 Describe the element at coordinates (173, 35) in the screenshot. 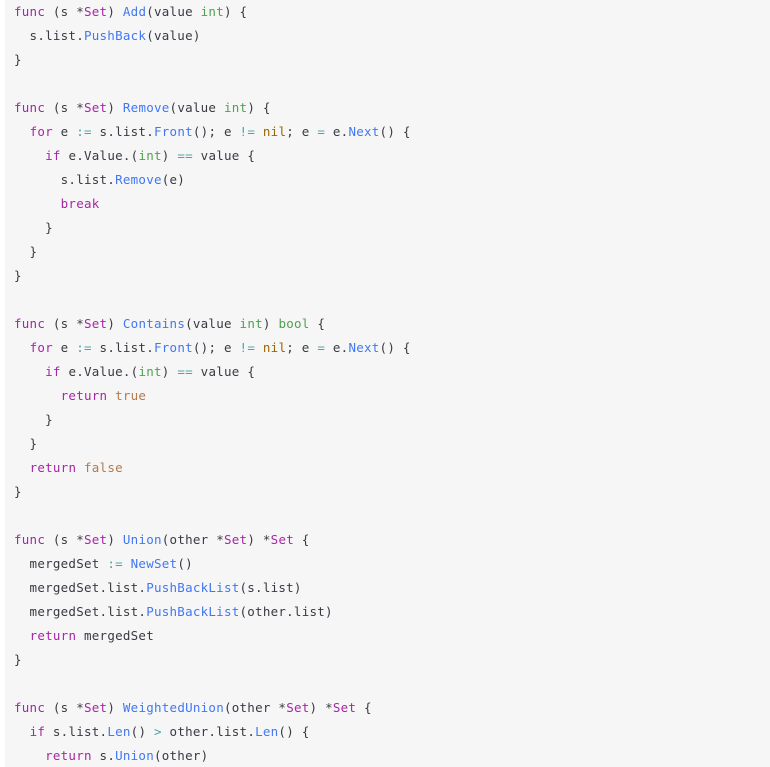

I see `code-token-pn: (value)` at that location.